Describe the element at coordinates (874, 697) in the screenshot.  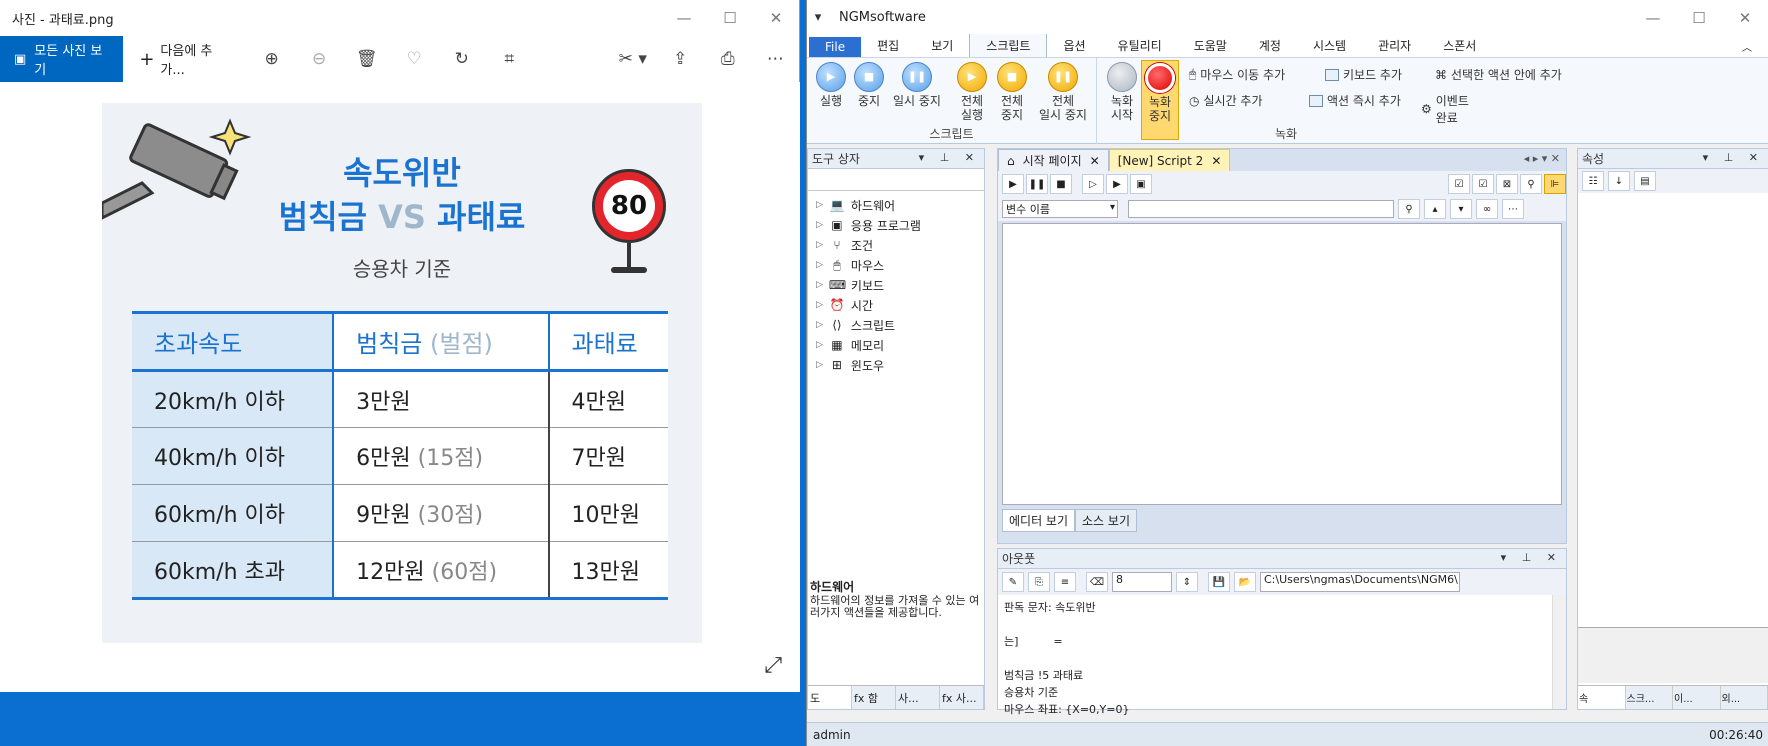
I see `tab-functions: fx 함` at that location.